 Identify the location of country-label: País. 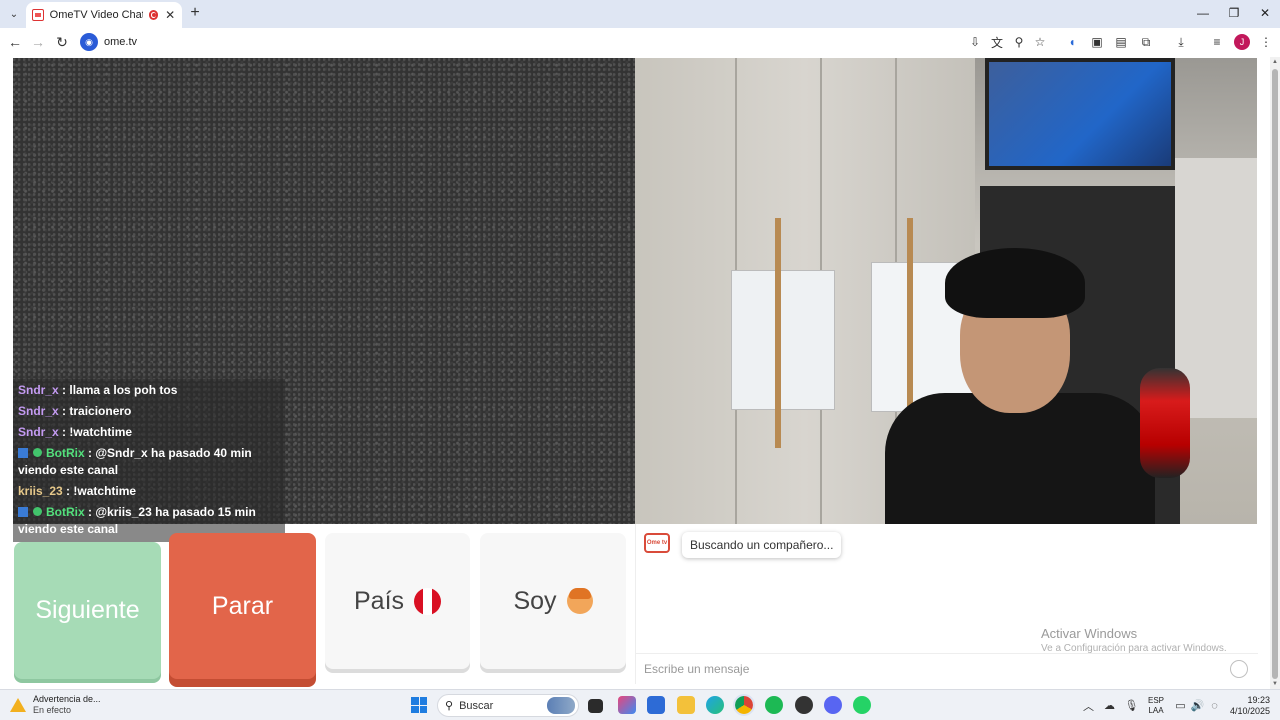
(379, 600).